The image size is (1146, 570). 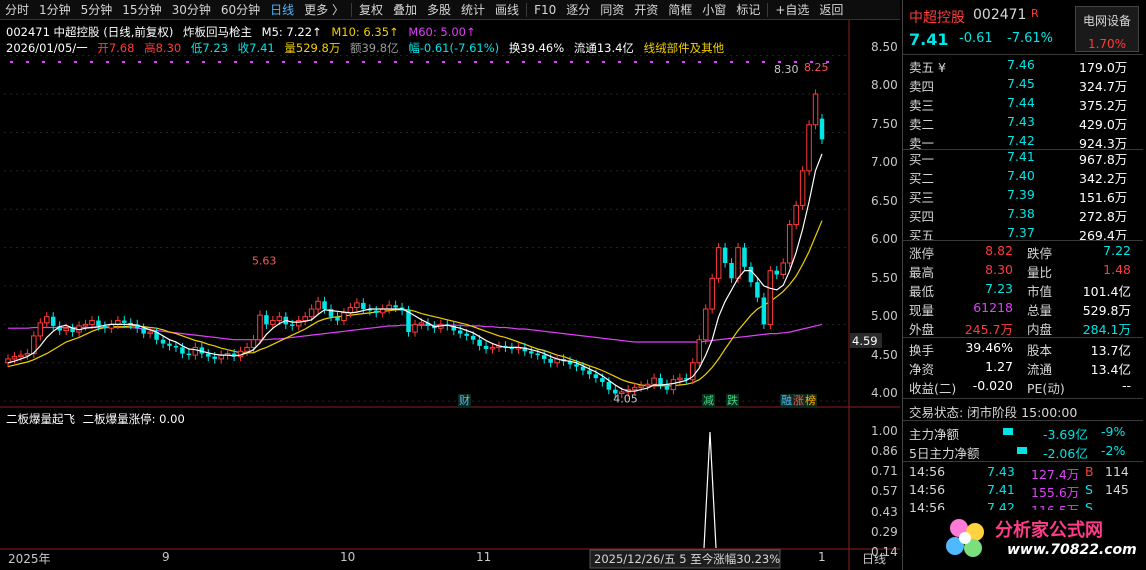 I want to click on sub-title-1: 二板爆量起飞, so click(x=40, y=419).